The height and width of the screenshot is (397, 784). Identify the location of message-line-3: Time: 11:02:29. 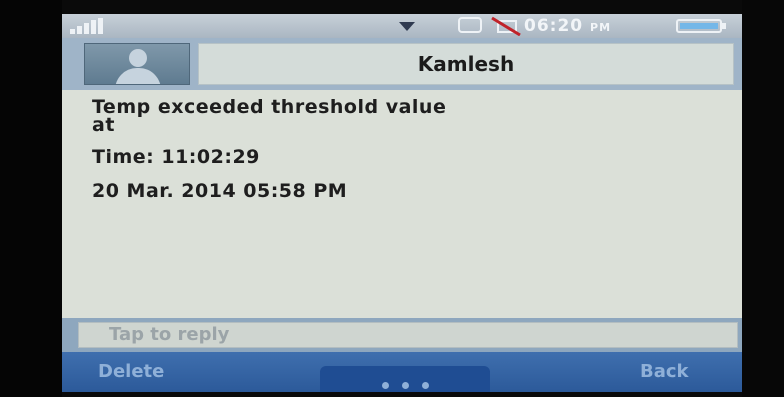
(176, 157).